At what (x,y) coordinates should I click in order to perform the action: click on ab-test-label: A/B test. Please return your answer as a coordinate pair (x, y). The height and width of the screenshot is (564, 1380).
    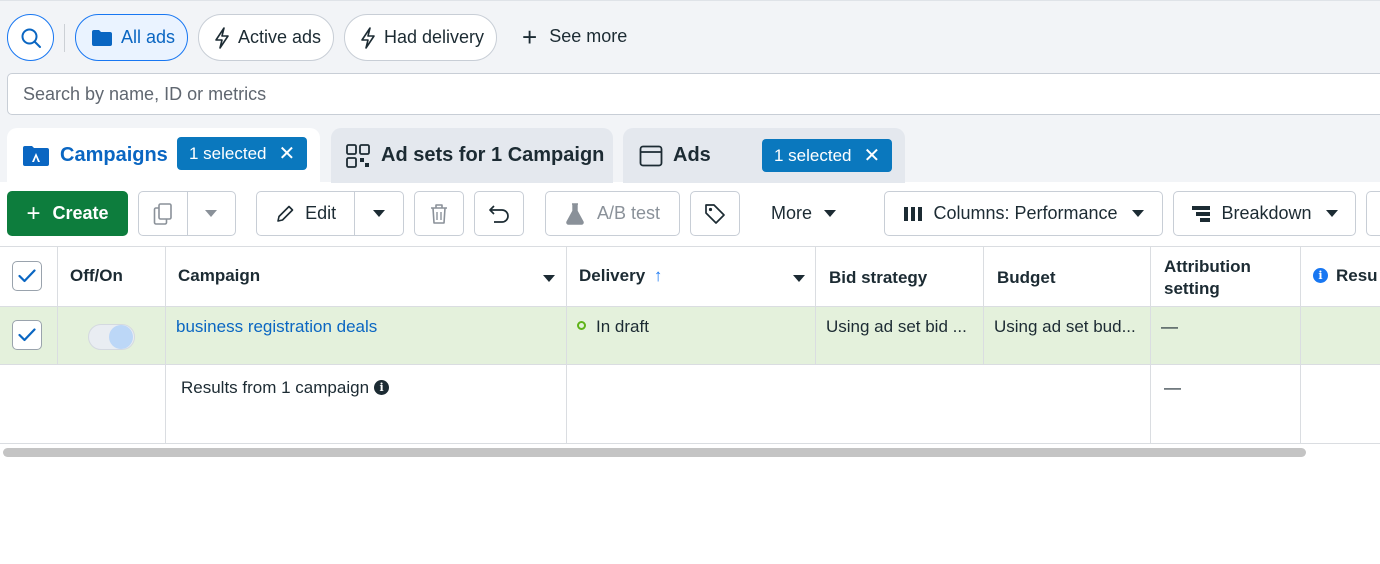
    Looking at the image, I should click on (628, 213).